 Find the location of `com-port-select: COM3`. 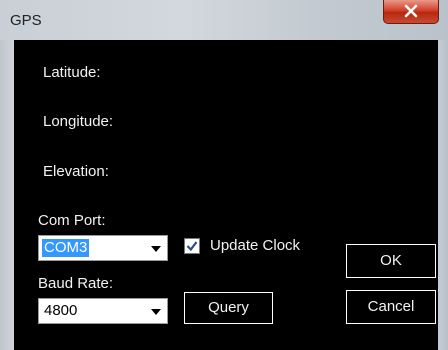

com-port-select: COM3 is located at coordinates (103, 248).